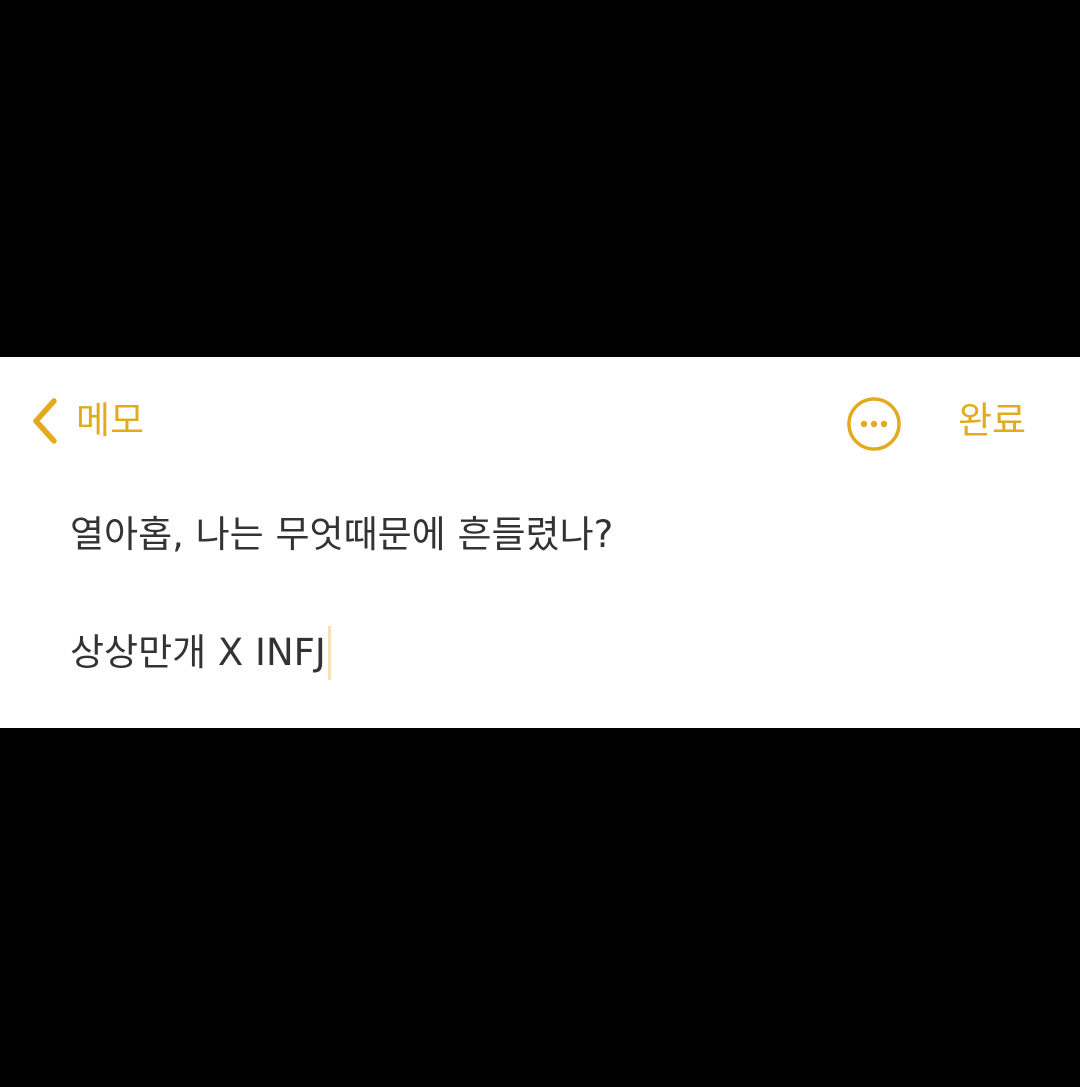  What do you see at coordinates (45, 421) in the screenshot?
I see `chevron-left-icon` at bounding box center [45, 421].